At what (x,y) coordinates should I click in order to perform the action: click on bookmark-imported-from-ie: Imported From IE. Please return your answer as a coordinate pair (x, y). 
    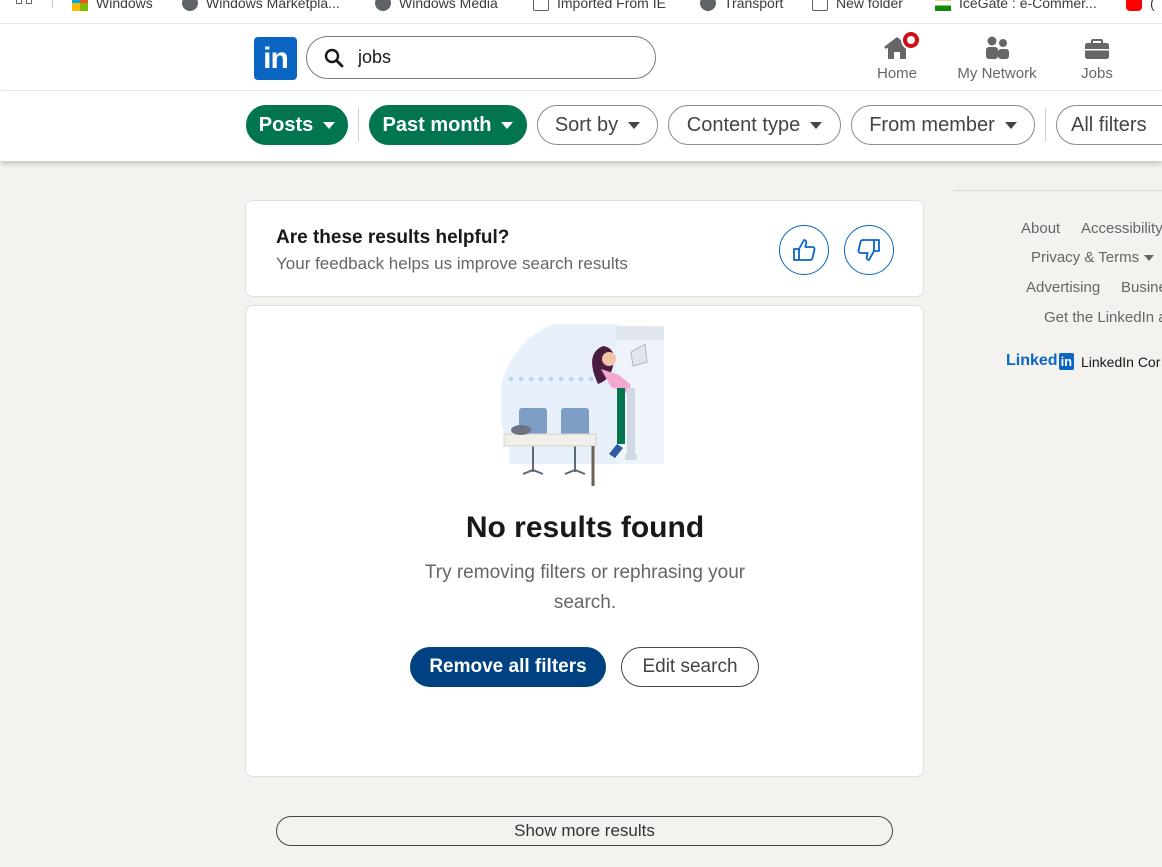
    Looking at the image, I should click on (599, 6).